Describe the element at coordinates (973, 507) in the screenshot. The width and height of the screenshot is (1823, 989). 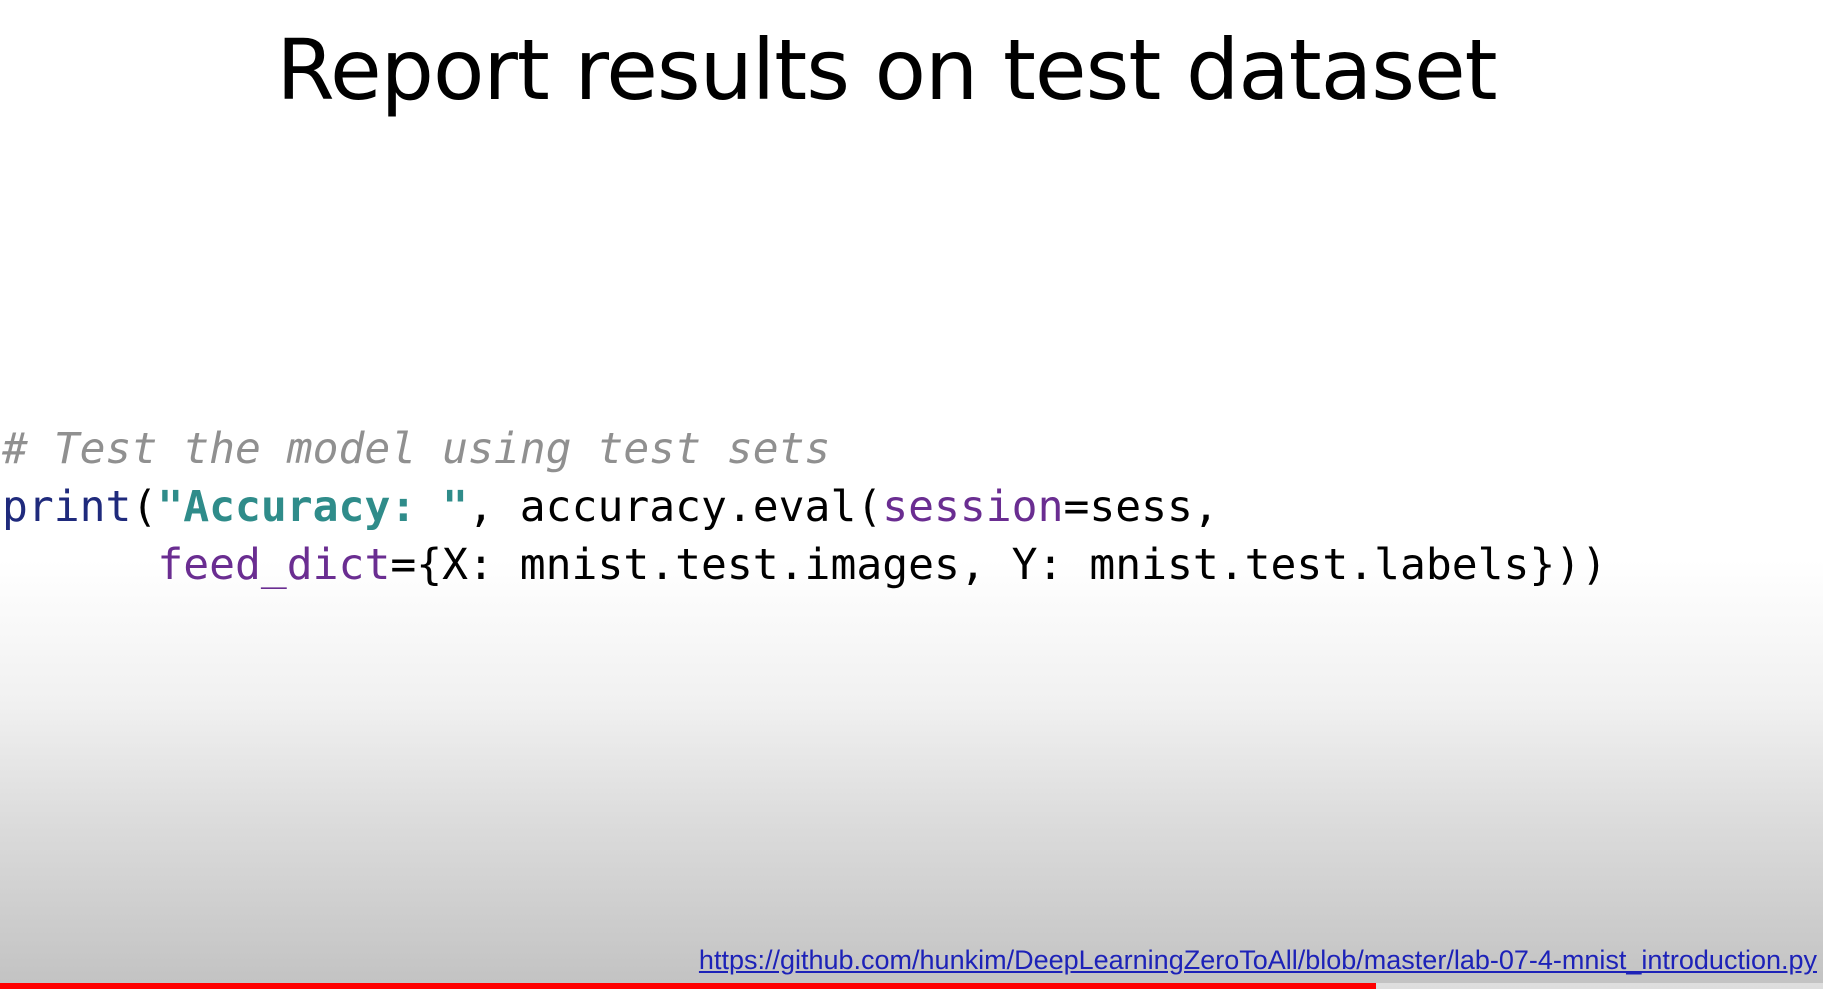
I see `code-kwarg-session: session` at that location.